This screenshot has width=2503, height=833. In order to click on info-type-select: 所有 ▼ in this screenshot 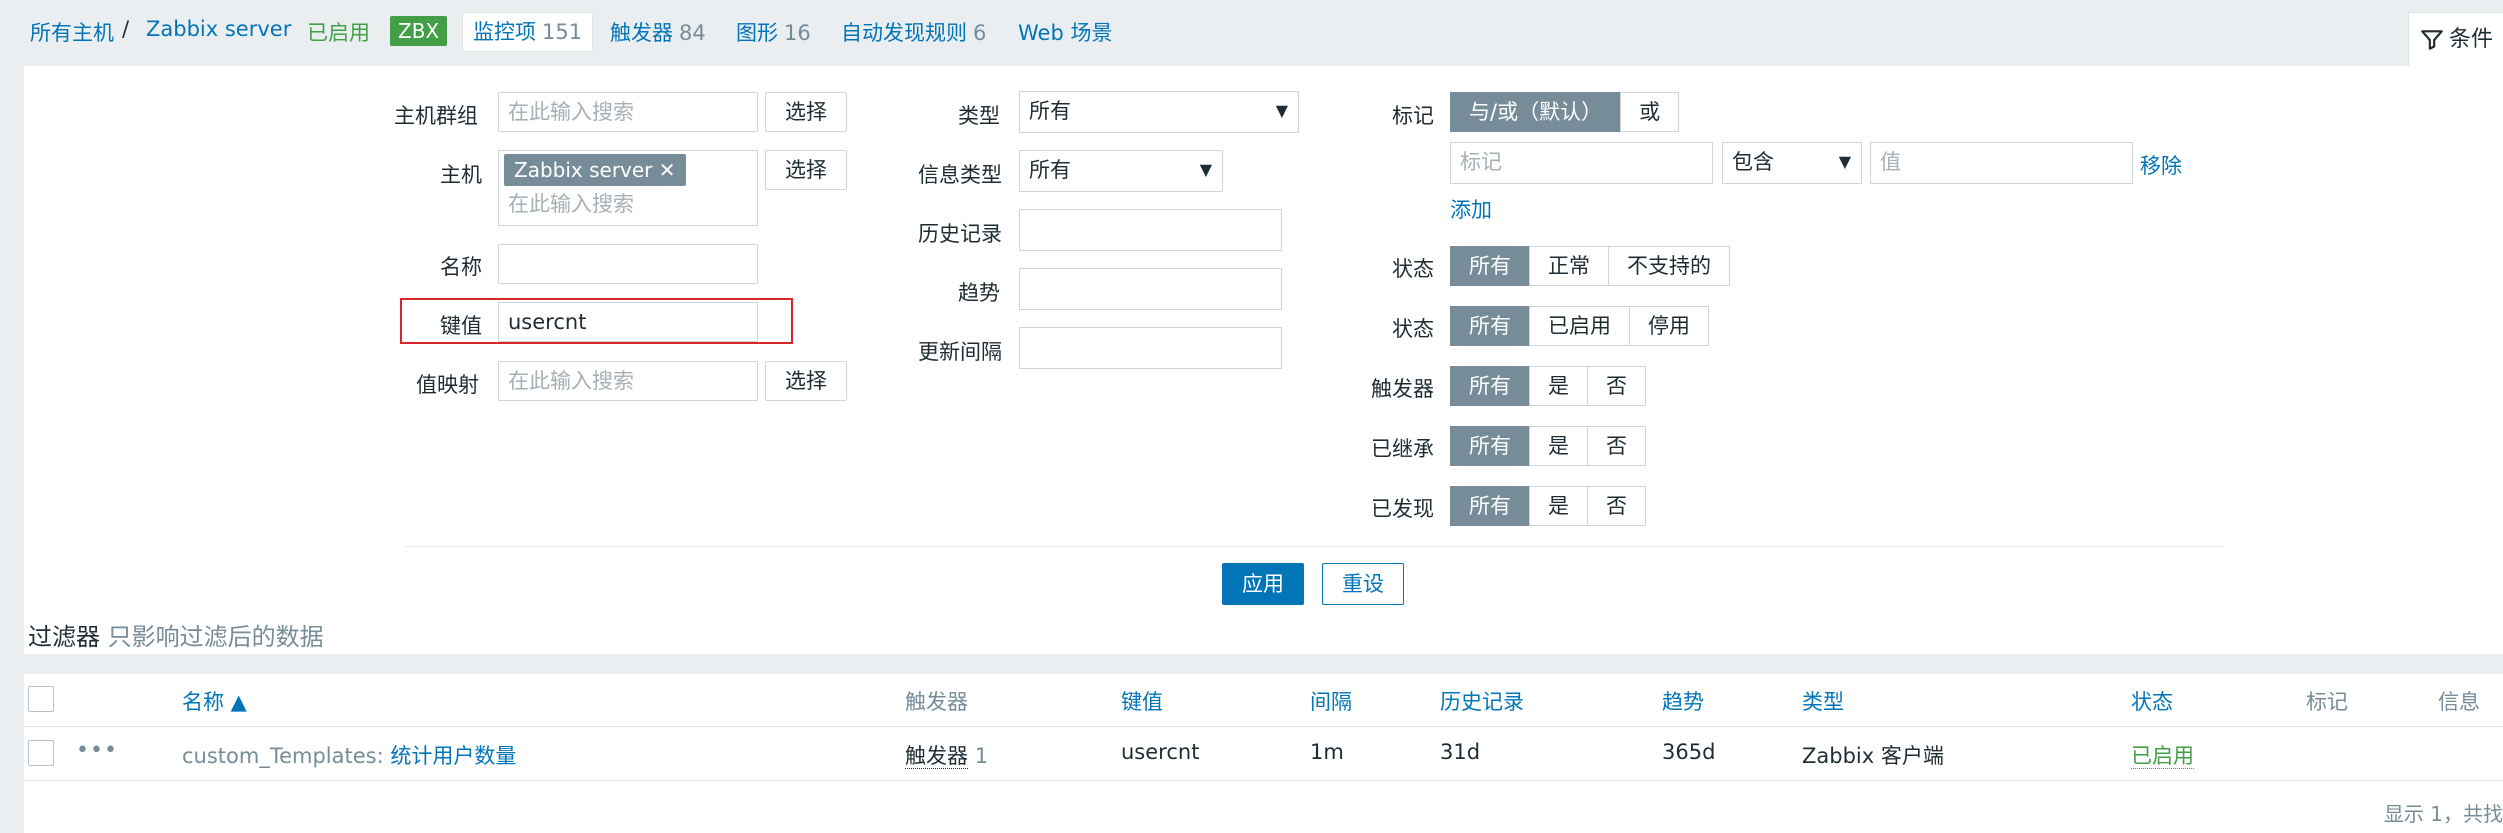, I will do `click(1121, 171)`.